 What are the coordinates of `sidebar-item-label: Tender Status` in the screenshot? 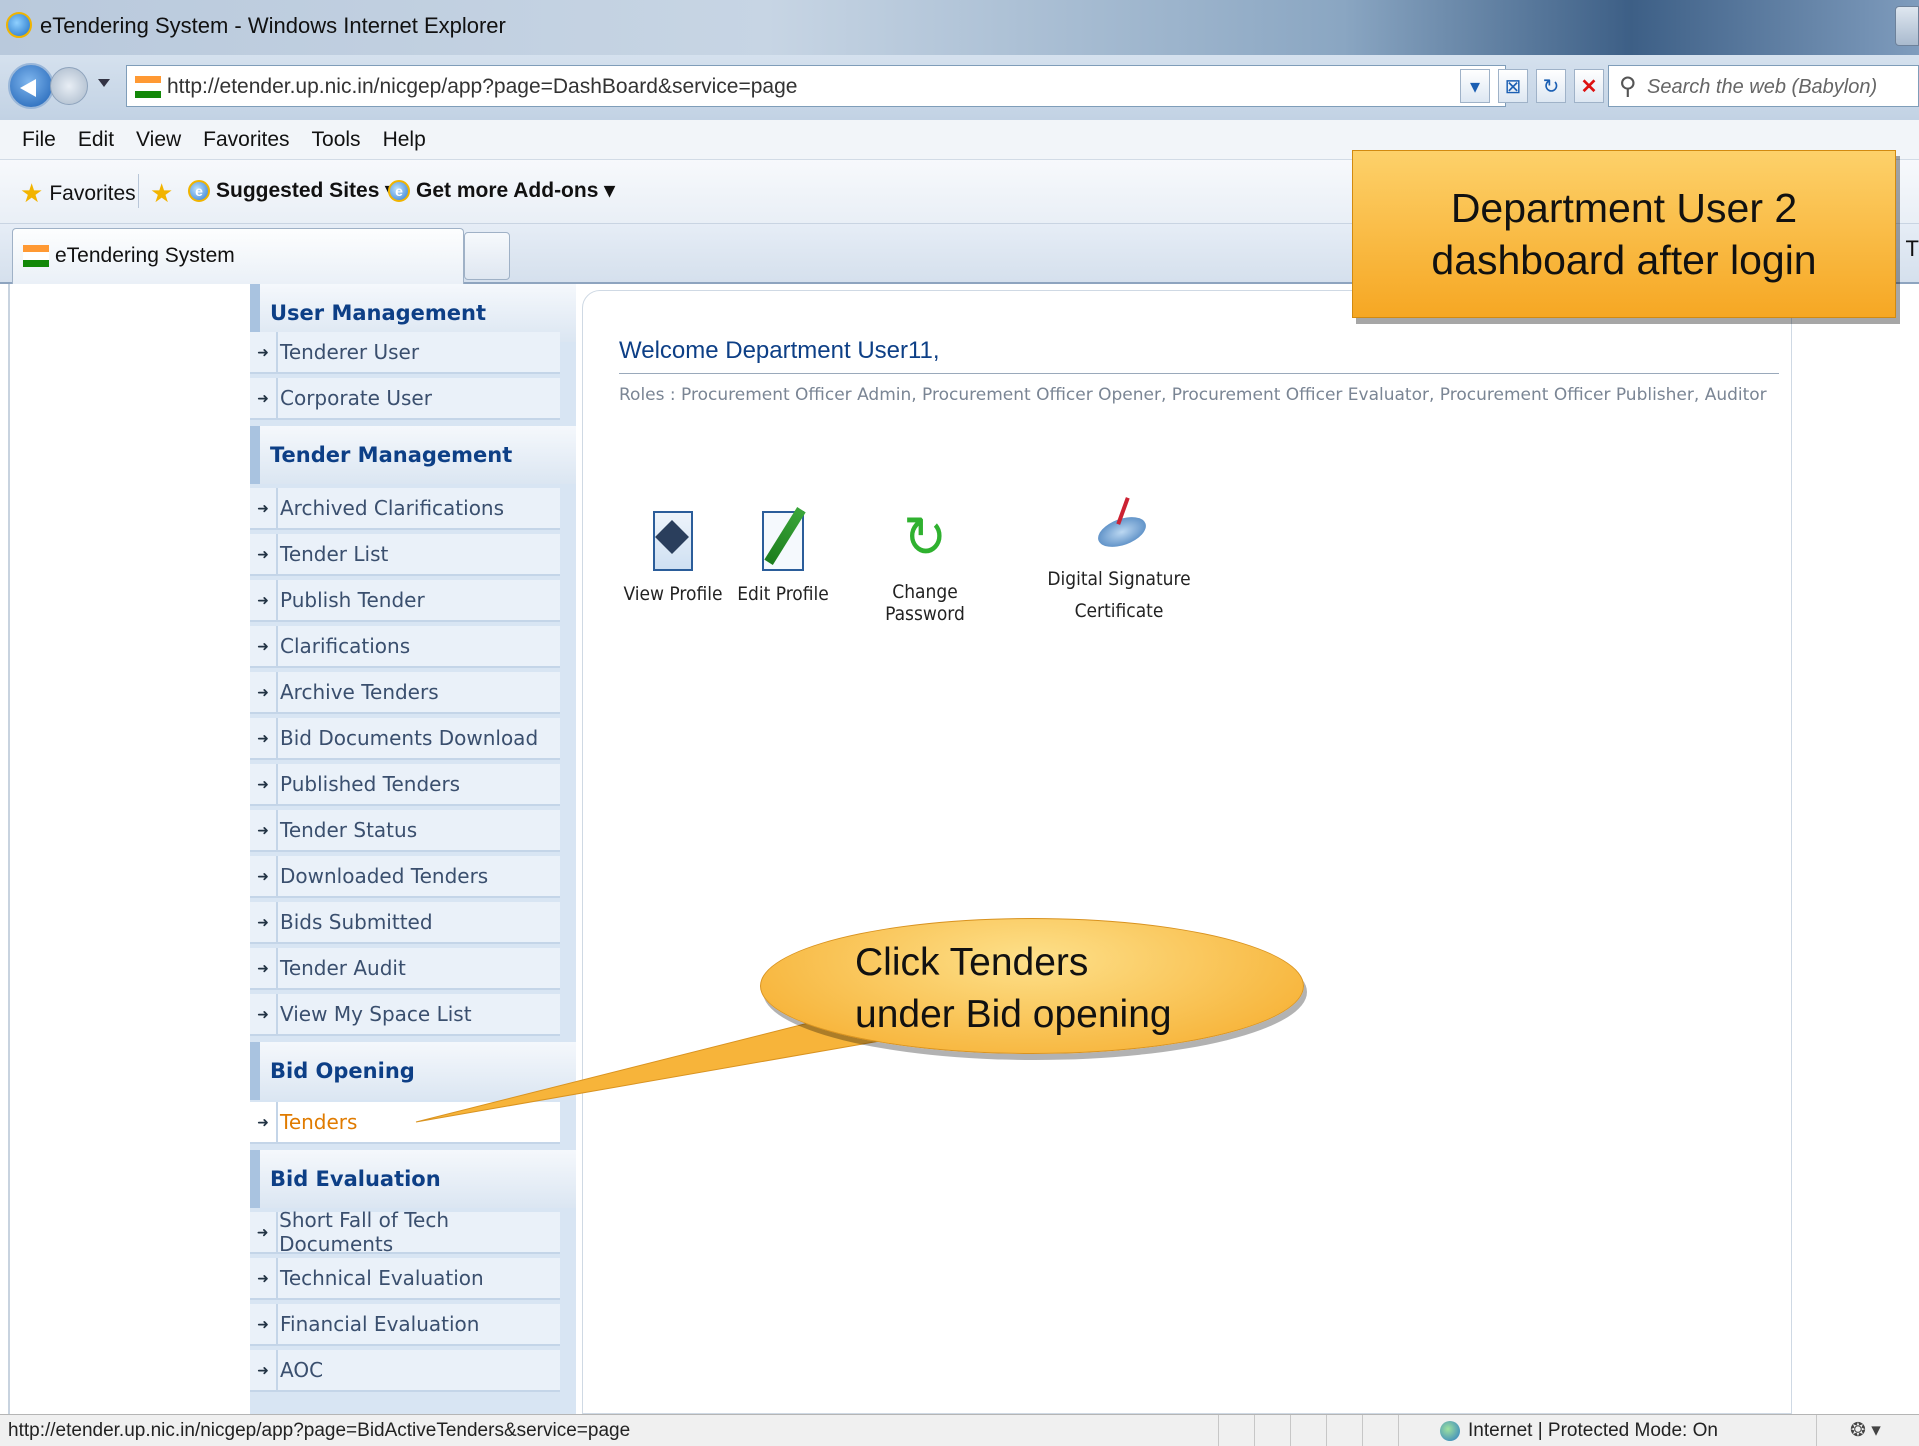 It's located at (348, 830).